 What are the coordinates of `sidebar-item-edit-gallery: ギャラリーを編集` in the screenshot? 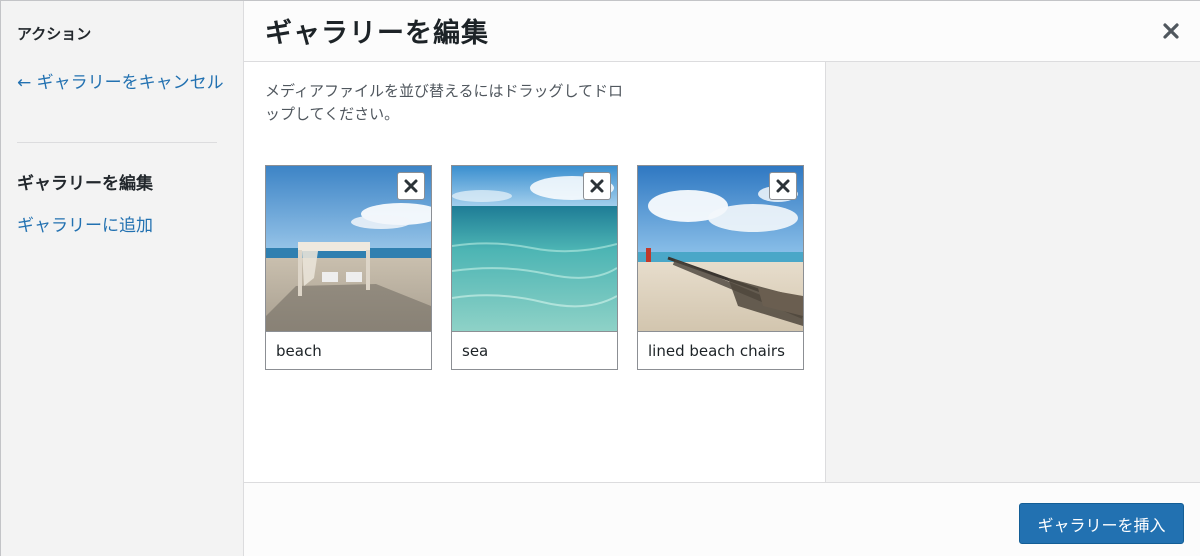 It's located at (85, 184).